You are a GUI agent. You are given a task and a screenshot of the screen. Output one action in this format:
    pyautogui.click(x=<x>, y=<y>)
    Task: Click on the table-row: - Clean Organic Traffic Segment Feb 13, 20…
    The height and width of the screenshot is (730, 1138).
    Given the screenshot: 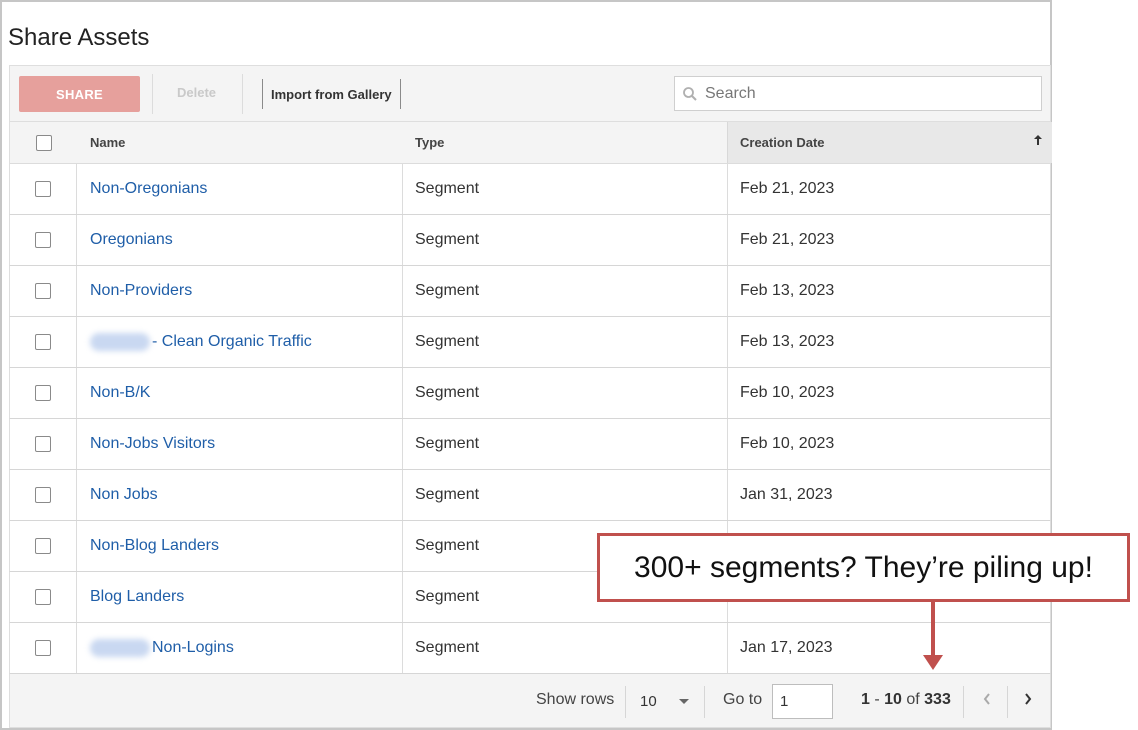 What is the action you would take?
    pyautogui.click(x=530, y=342)
    